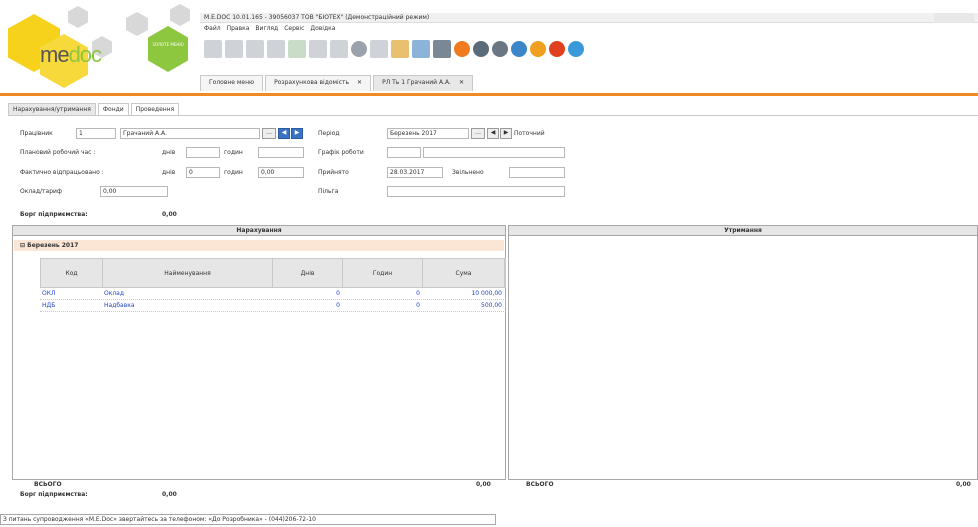 The height and width of the screenshot is (527, 978). Describe the element at coordinates (190, 133) in the screenshot. I see `employee-name-field: Грачаний А.А.` at that location.